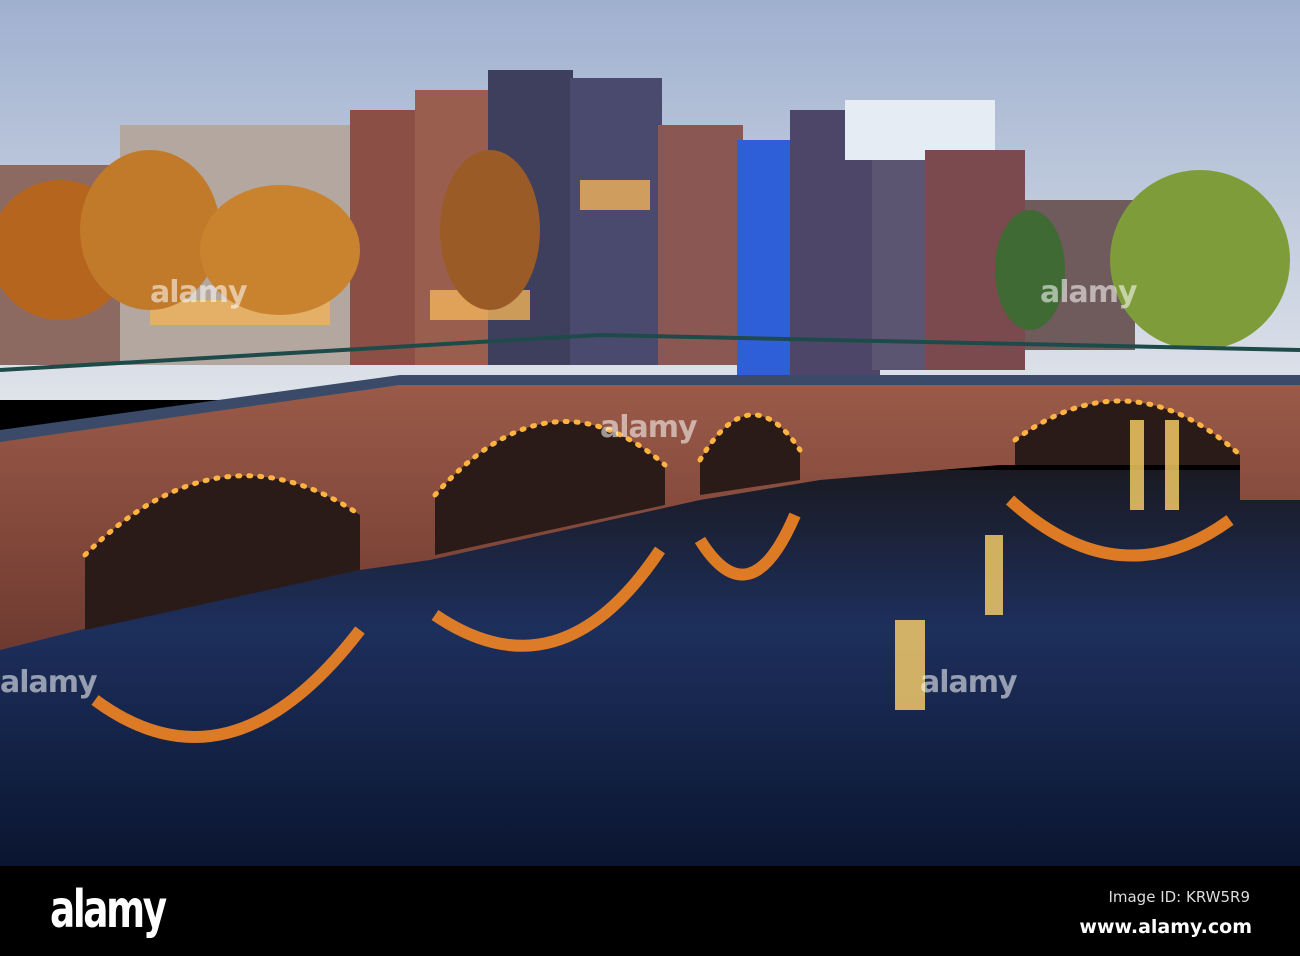 Image resolution: width=1300 pixels, height=956 pixels. What do you see at coordinates (108, 910) in the screenshot?
I see `alamy-logo: alamy` at bounding box center [108, 910].